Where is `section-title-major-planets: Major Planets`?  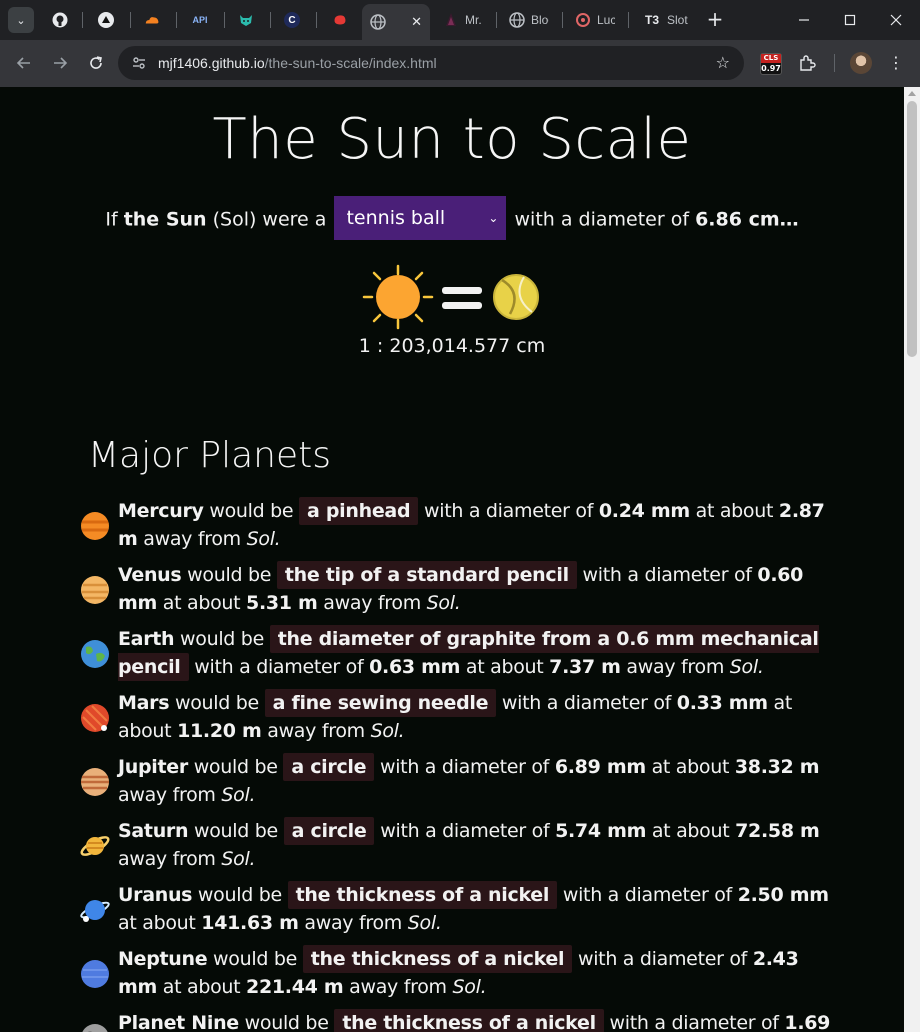
section-title-major-planets: Major Planets is located at coordinates (209, 455).